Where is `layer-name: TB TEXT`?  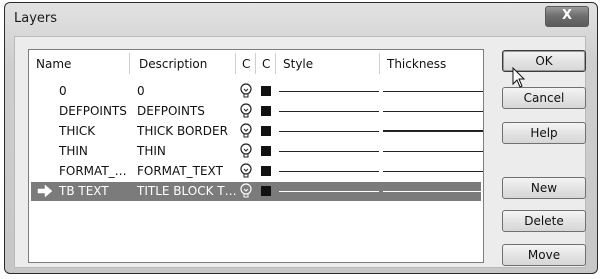 layer-name: TB TEXT is located at coordinates (84, 191).